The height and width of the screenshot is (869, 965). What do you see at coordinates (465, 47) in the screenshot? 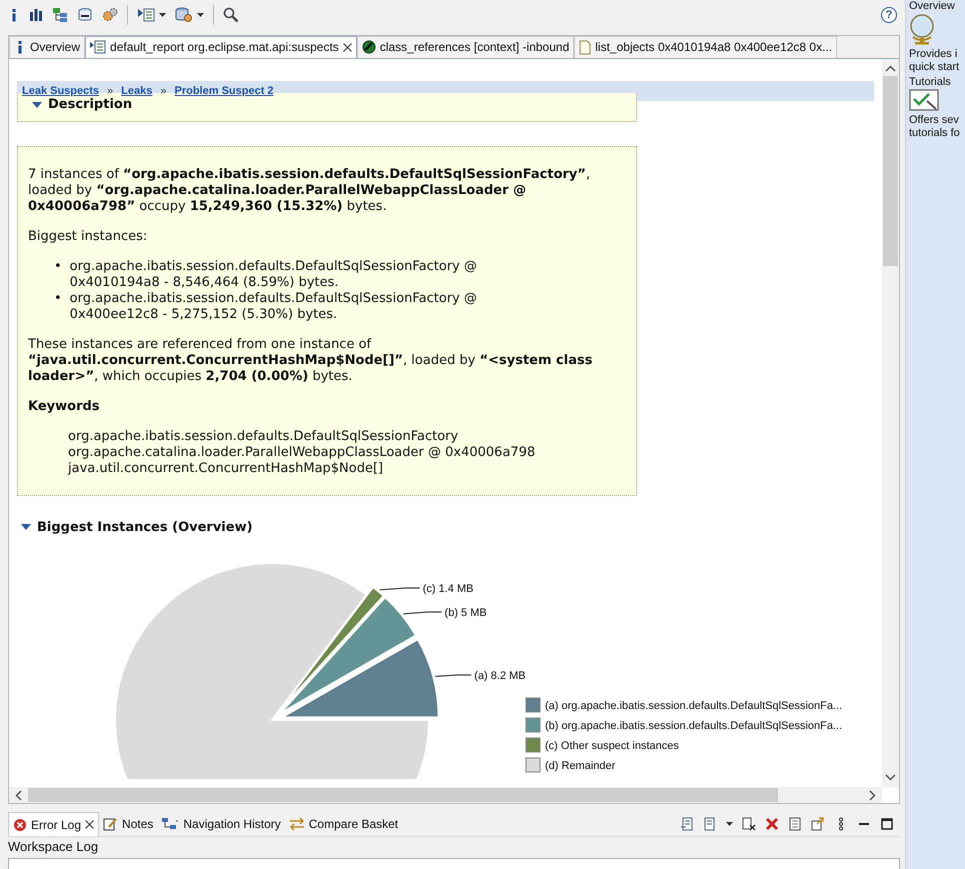
I see `tab: class_references [context] -inbound` at bounding box center [465, 47].